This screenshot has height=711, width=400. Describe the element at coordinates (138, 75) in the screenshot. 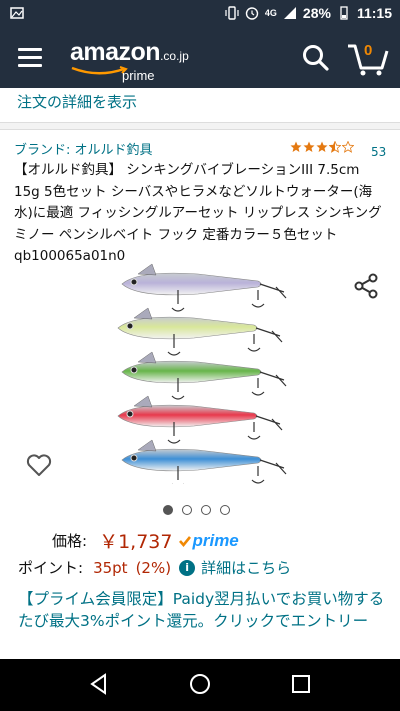

I see `logo-prime: prime` at that location.